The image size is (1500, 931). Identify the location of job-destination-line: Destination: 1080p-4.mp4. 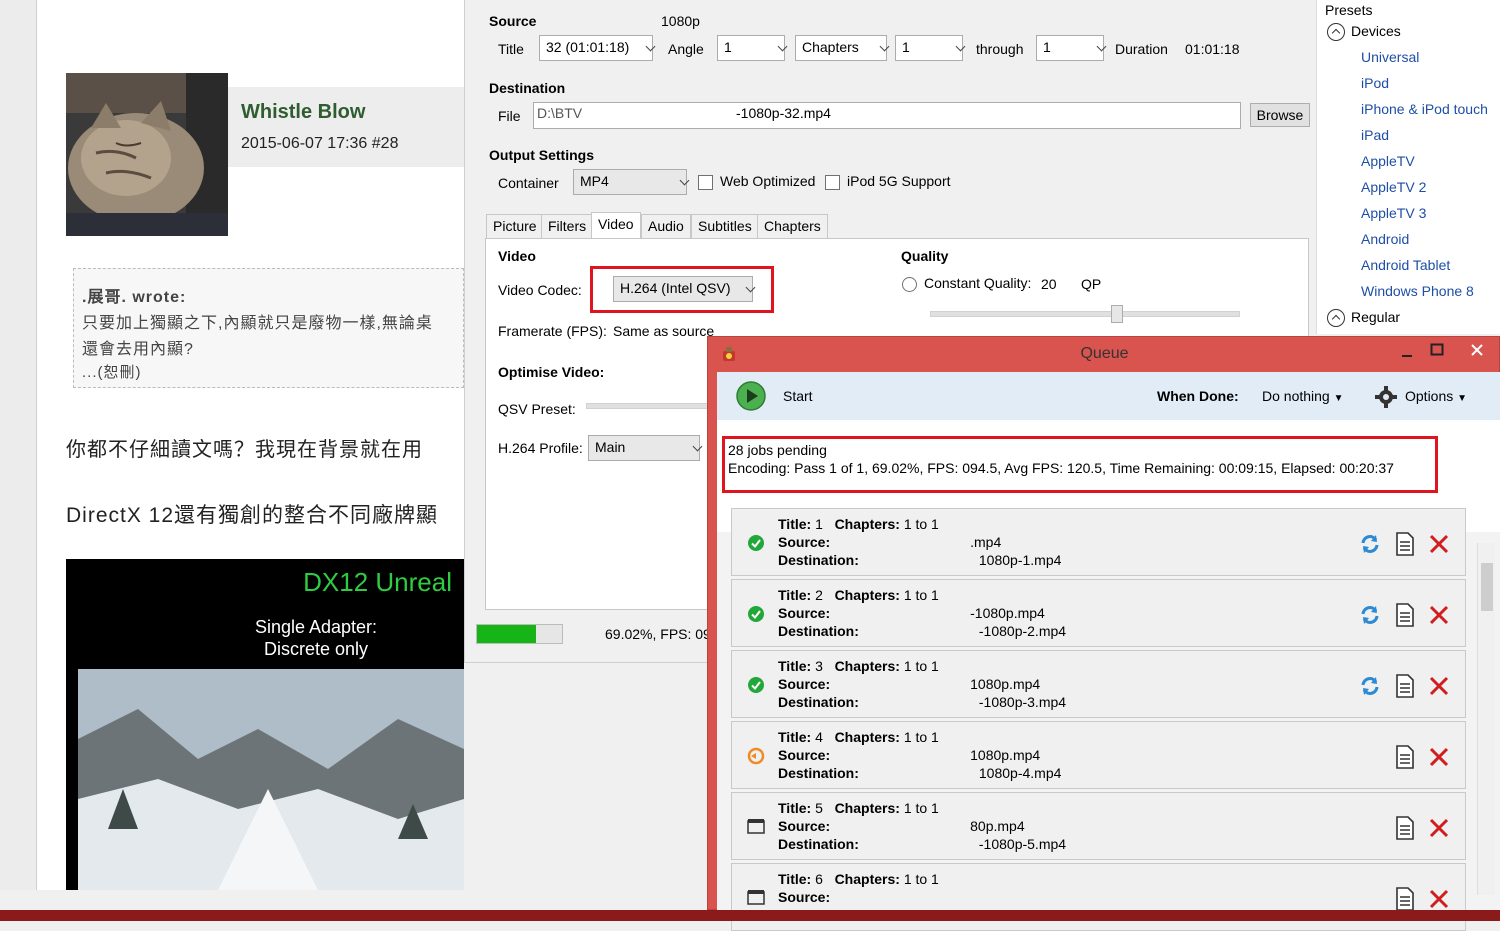
(920, 773).